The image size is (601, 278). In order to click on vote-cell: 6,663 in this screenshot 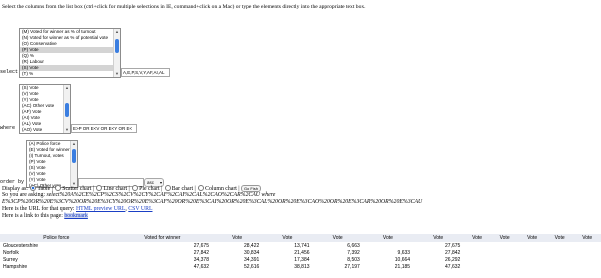, I will do `click(353, 245)`.